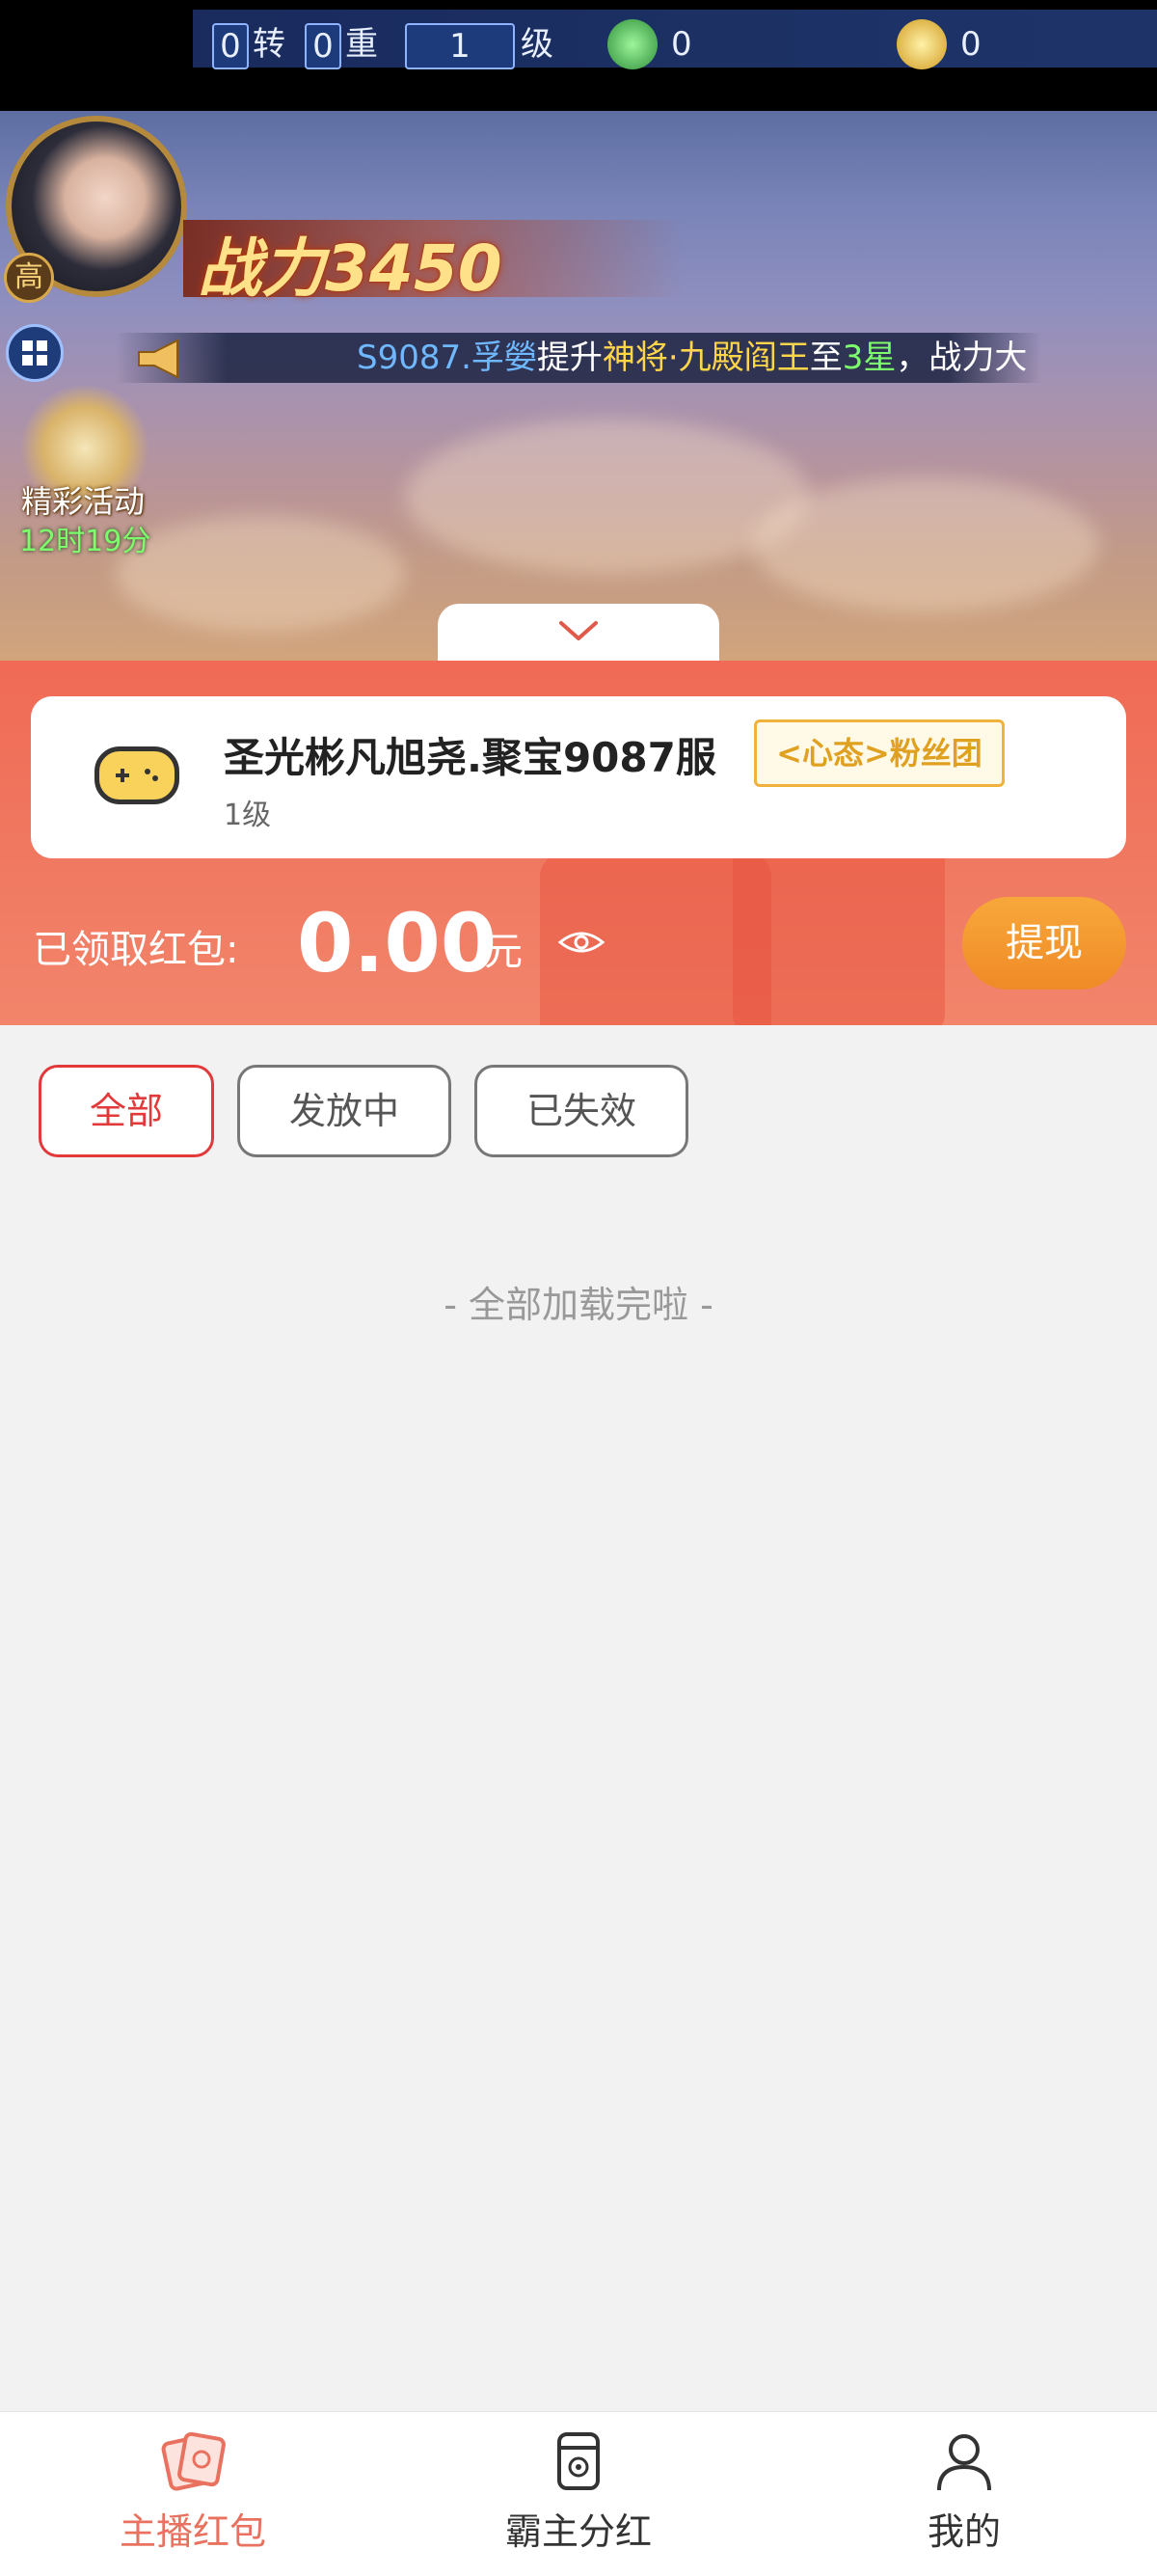 This screenshot has height=2576, width=1157. Describe the element at coordinates (504, 358) in the screenshot. I see `marquee-player: 孚嫈` at that location.